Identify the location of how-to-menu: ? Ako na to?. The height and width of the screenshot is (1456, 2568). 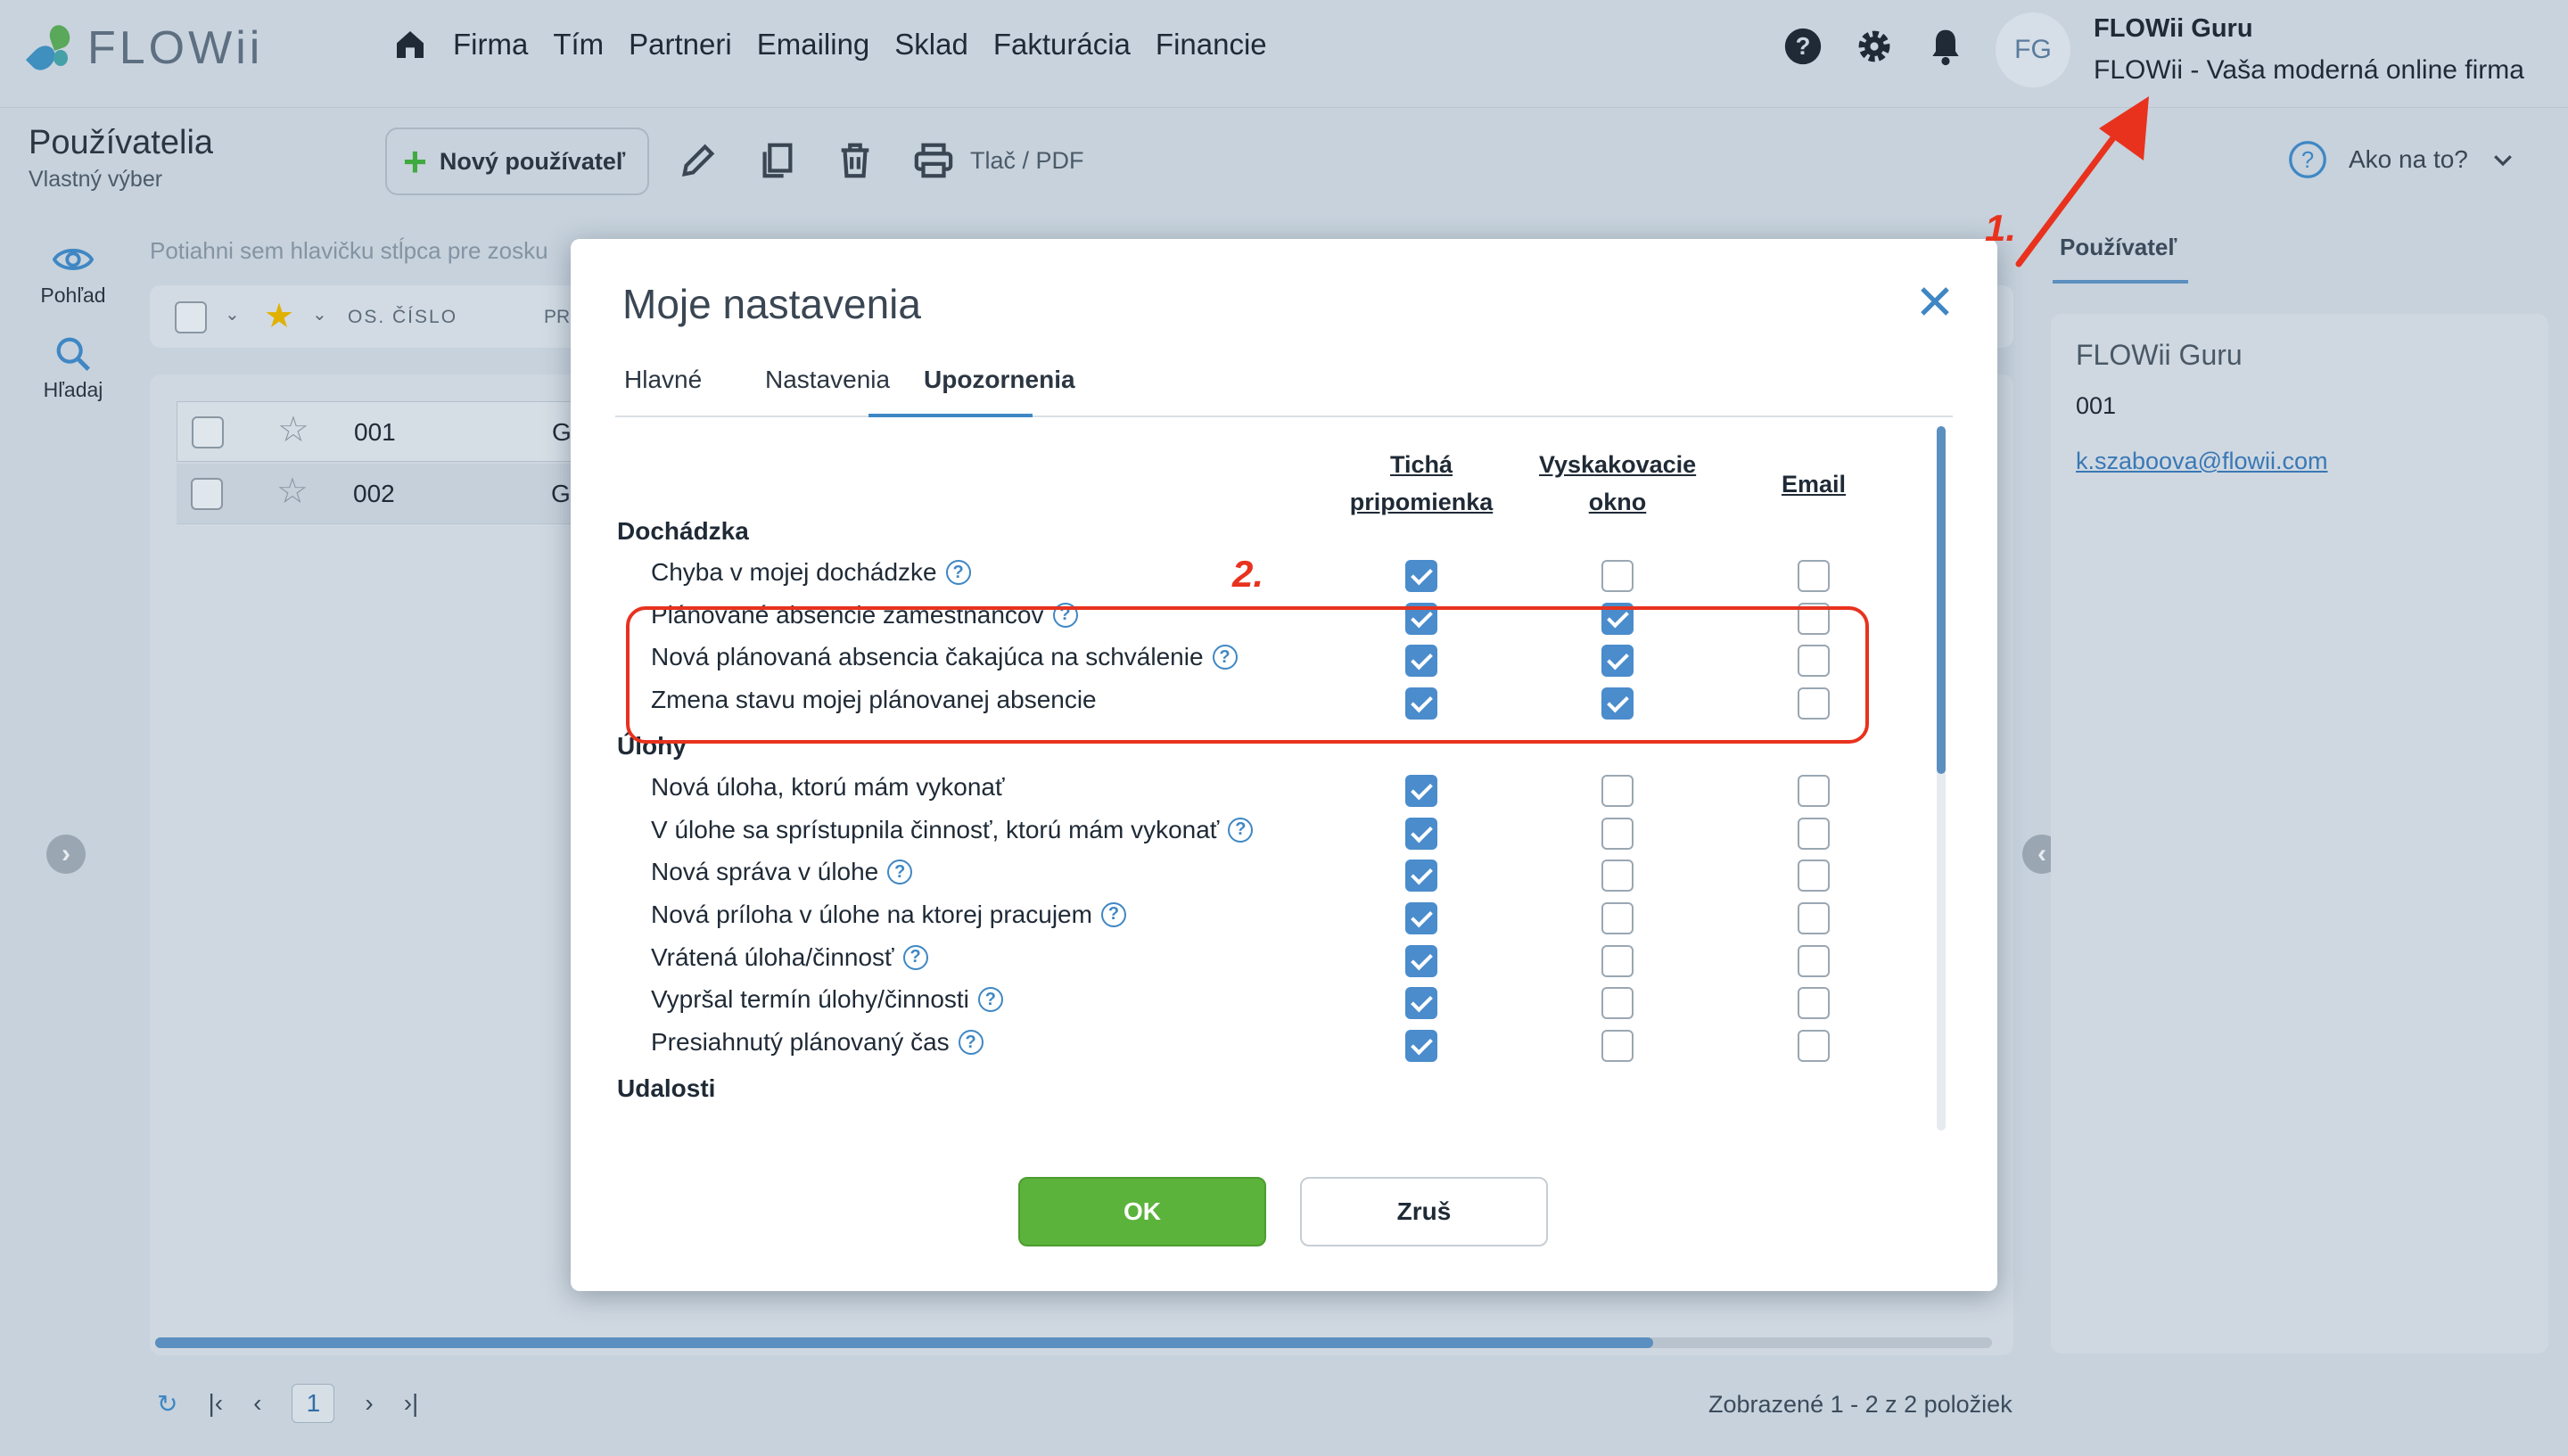
(2402, 160).